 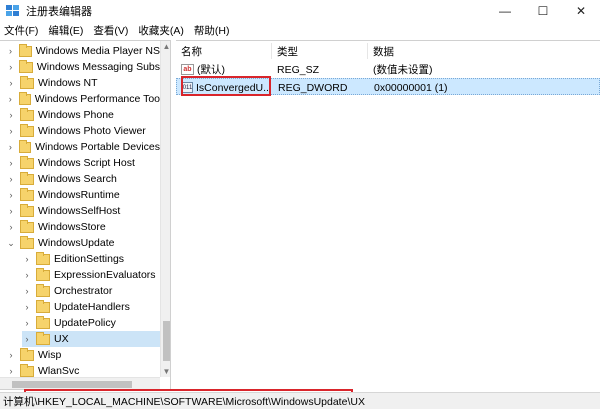 I want to click on tree-item: › WindowsStore, so click(x=83, y=227).